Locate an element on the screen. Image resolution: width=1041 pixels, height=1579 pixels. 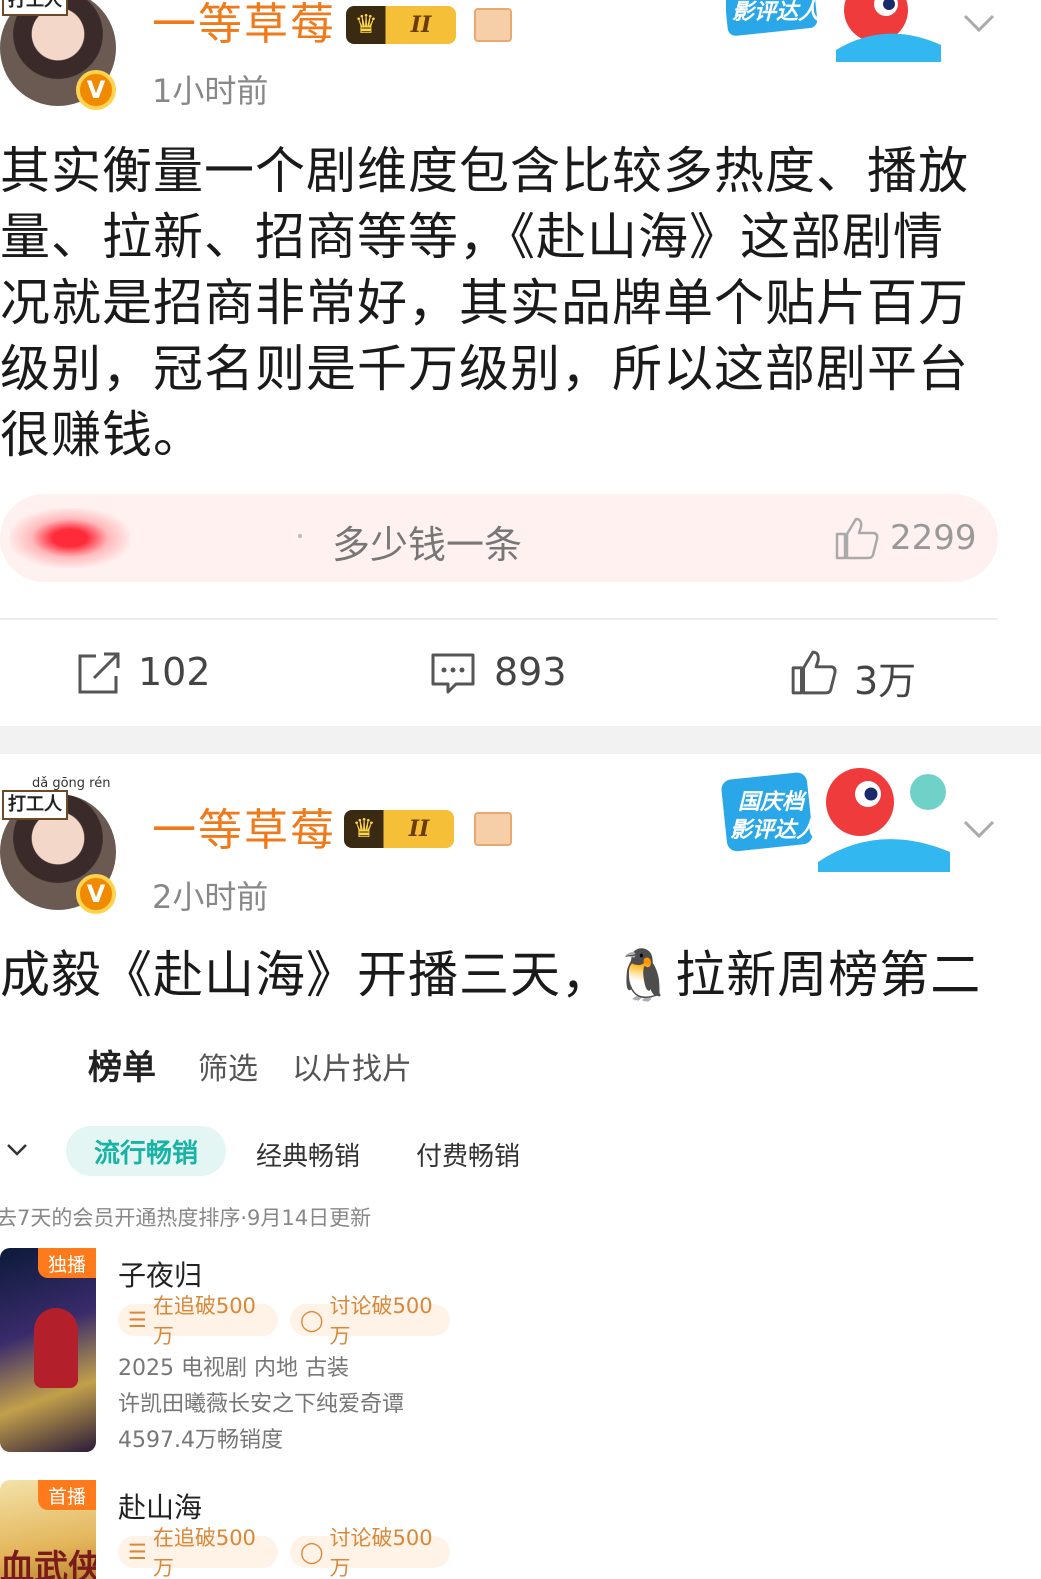
comment-text: 多少钱一条 is located at coordinates (427, 545).